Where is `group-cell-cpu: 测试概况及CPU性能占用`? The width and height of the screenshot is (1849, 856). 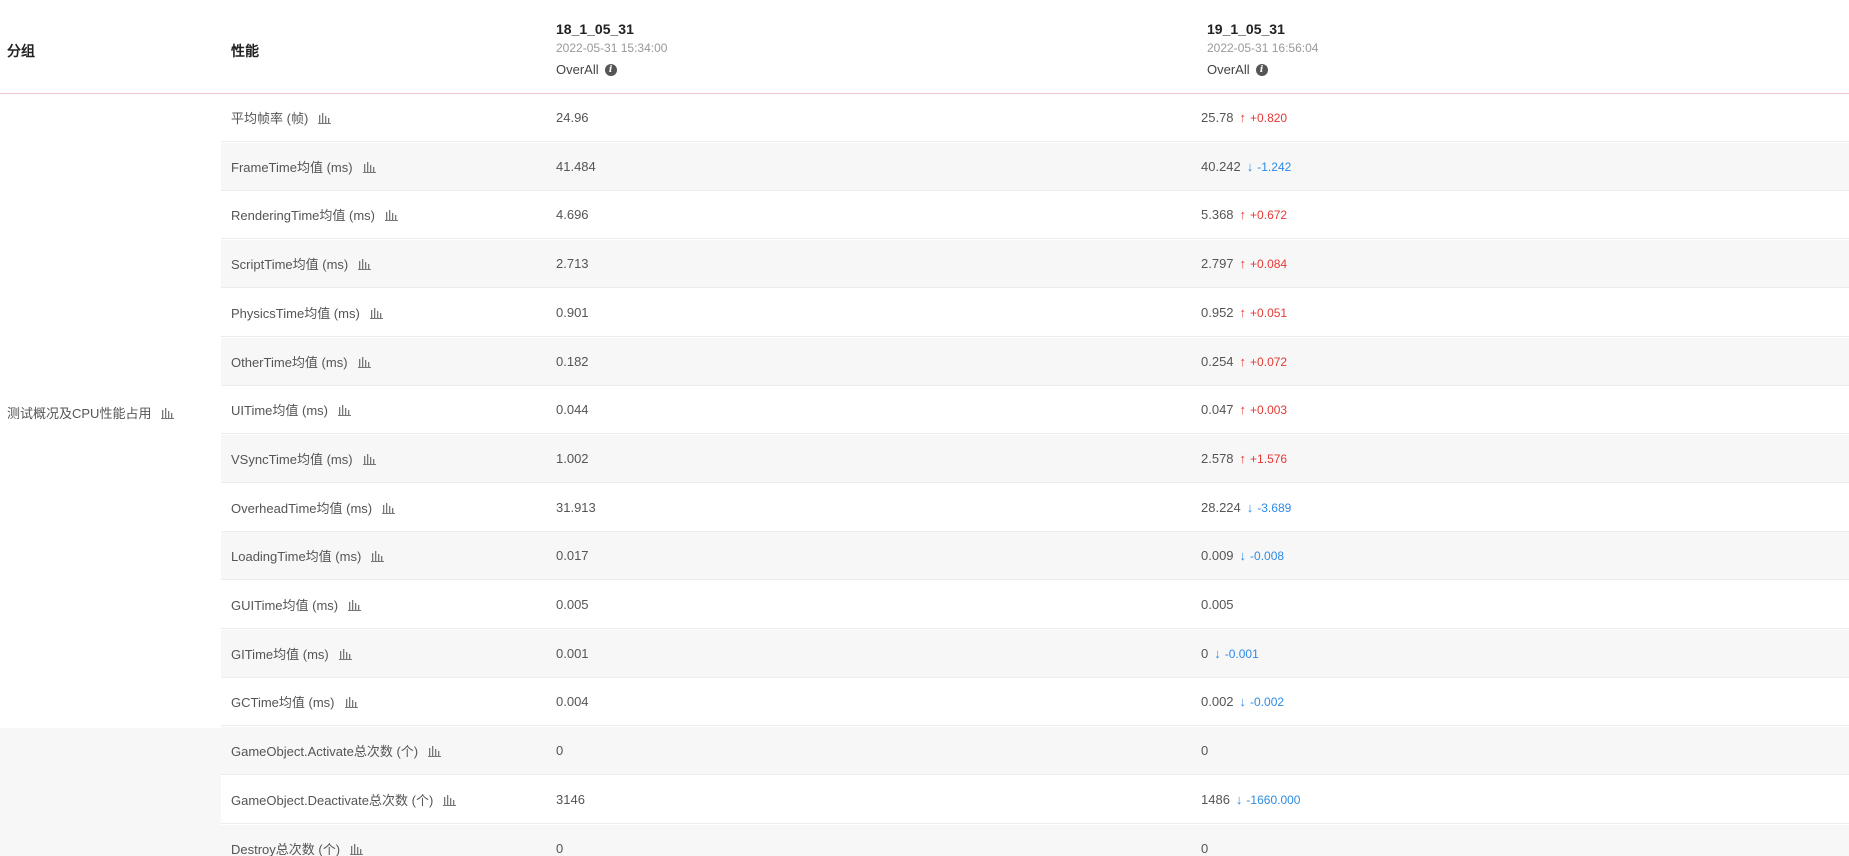 group-cell-cpu: 测试概况及CPU性能占用 is located at coordinates (110, 411).